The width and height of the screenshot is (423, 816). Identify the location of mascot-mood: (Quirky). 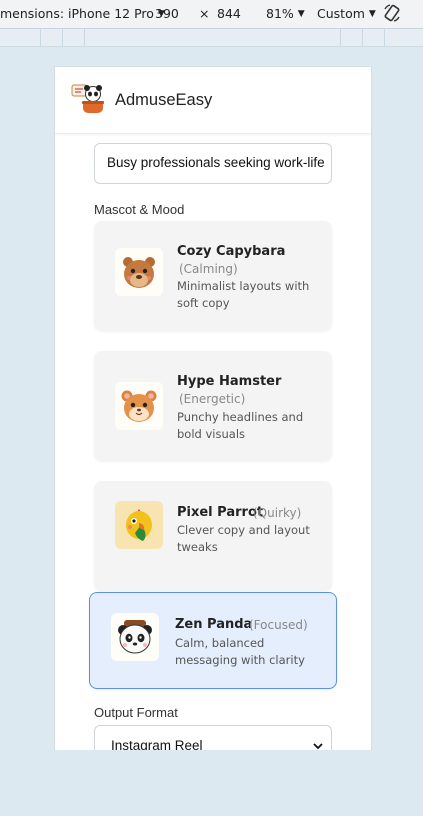
(277, 513).